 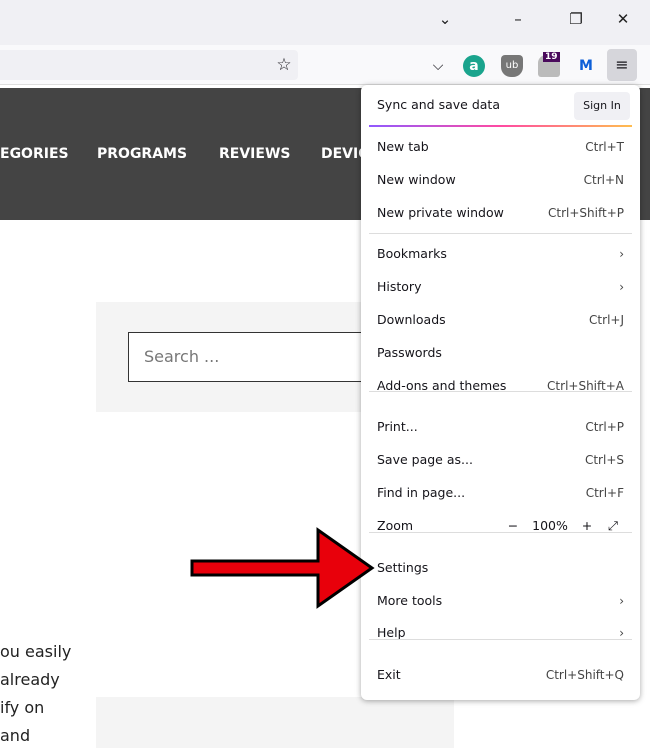 I want to click on red-arrow-annotation, so click(x=282, y=568).